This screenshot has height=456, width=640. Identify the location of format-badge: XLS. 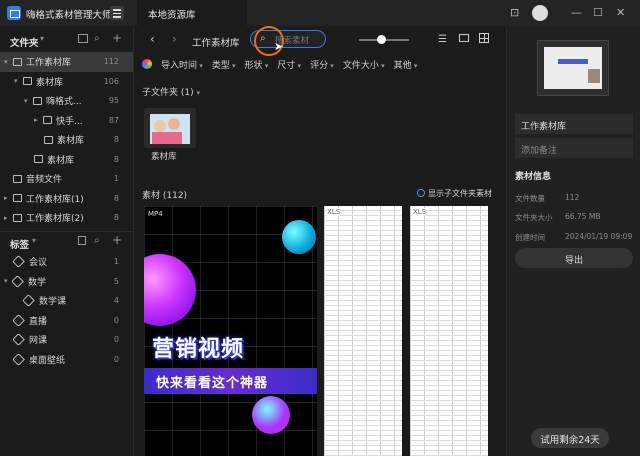
(334, 212).